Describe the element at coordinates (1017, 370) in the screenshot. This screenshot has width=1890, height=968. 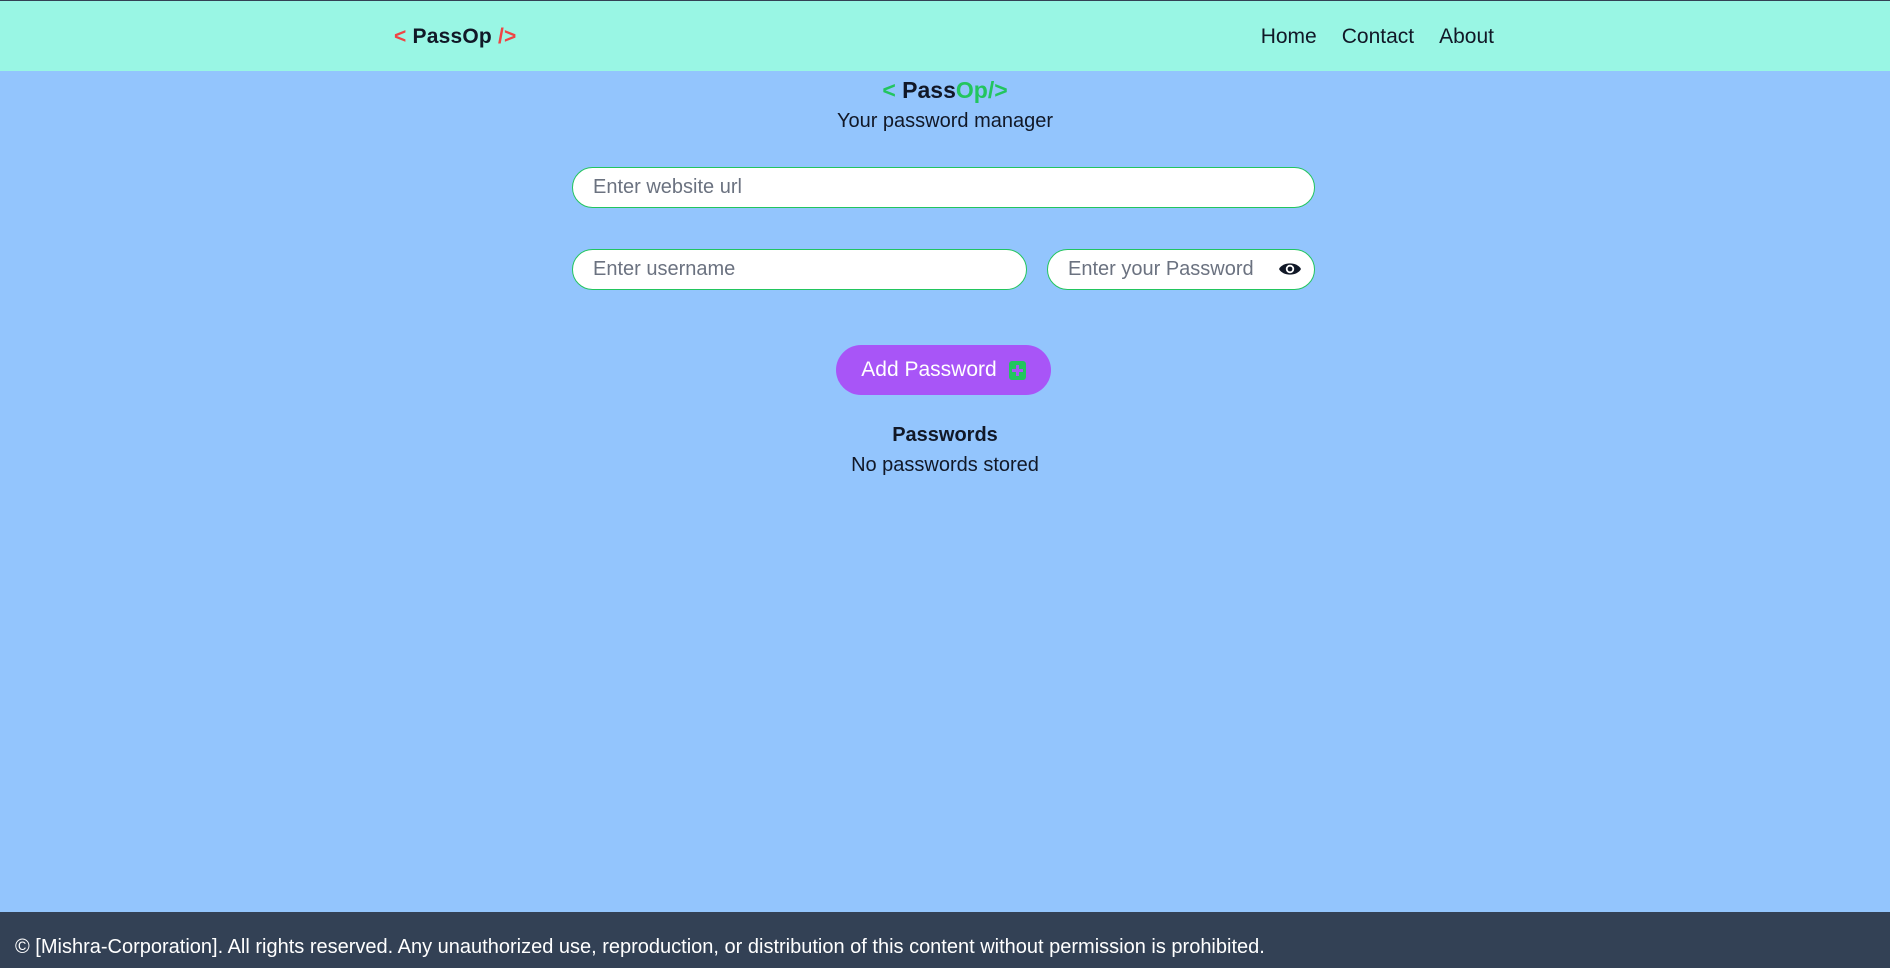
I see `add-square-icon` at that location.